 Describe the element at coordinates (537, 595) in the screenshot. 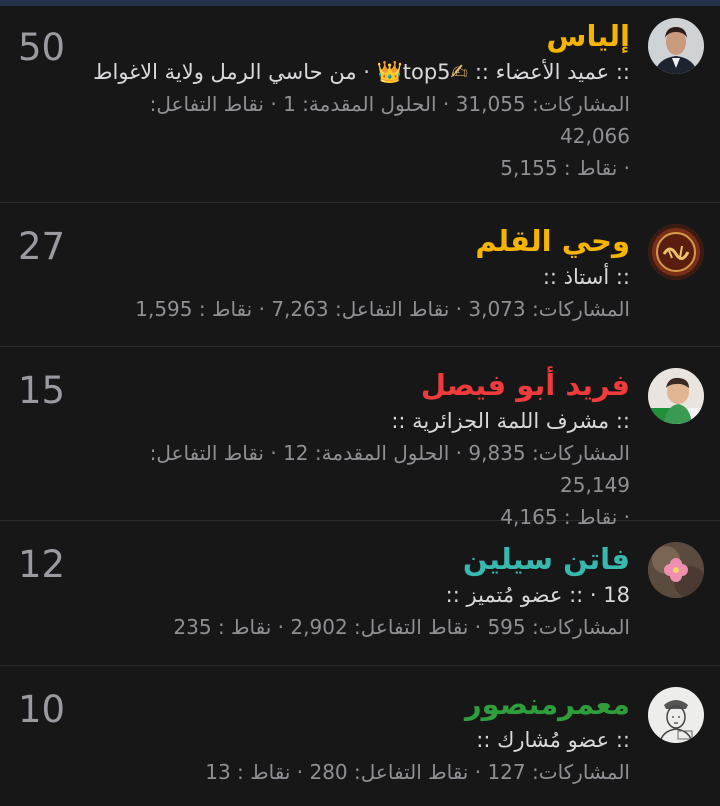

I see `member-title: 18 · :: عضو مُتميز ::` at that location.